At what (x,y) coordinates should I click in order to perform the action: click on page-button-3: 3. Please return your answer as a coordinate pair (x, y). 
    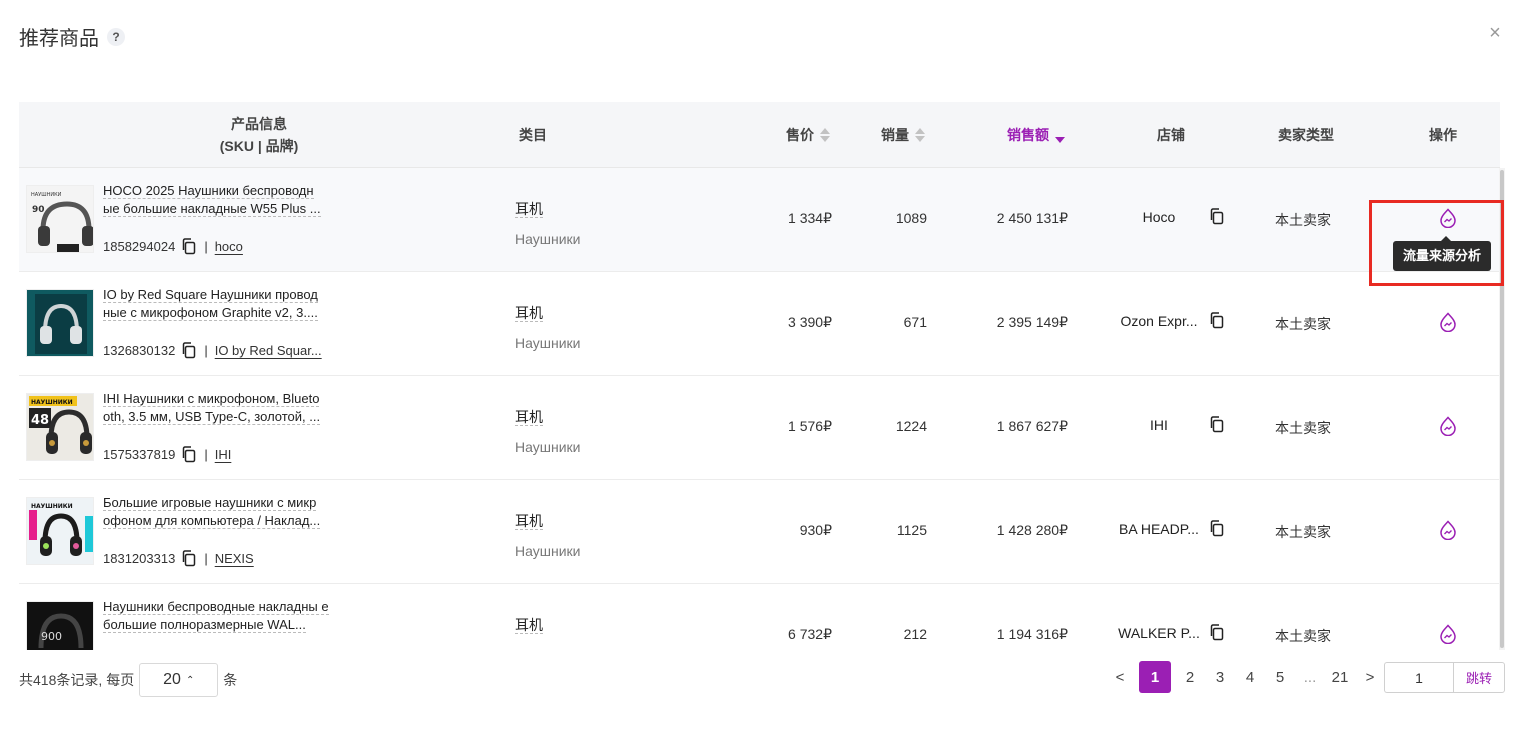
    Looking at the image, I should click on (1220, 677).